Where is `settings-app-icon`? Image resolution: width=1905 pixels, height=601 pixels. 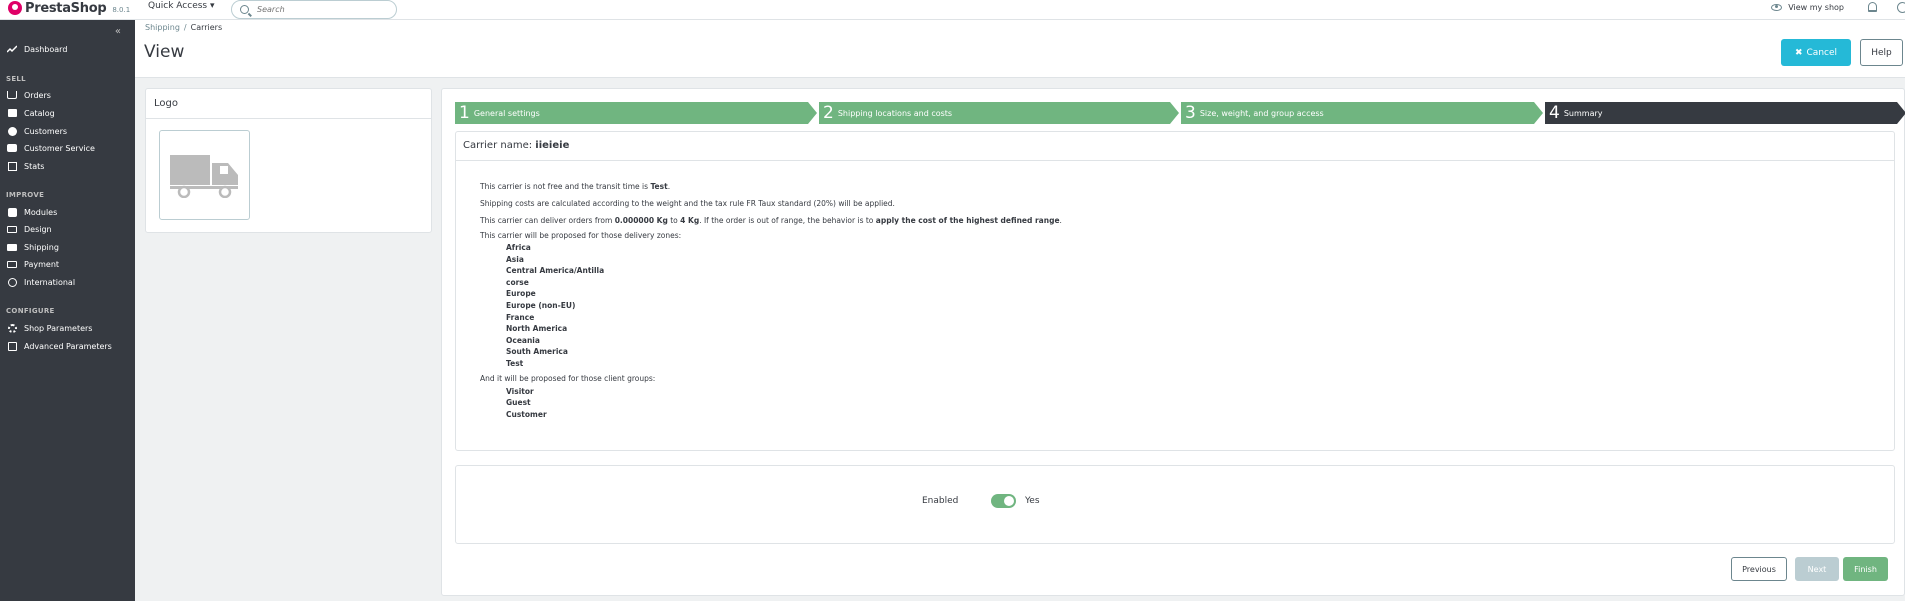
settings-app-icon is located at coordinates (12, 346).